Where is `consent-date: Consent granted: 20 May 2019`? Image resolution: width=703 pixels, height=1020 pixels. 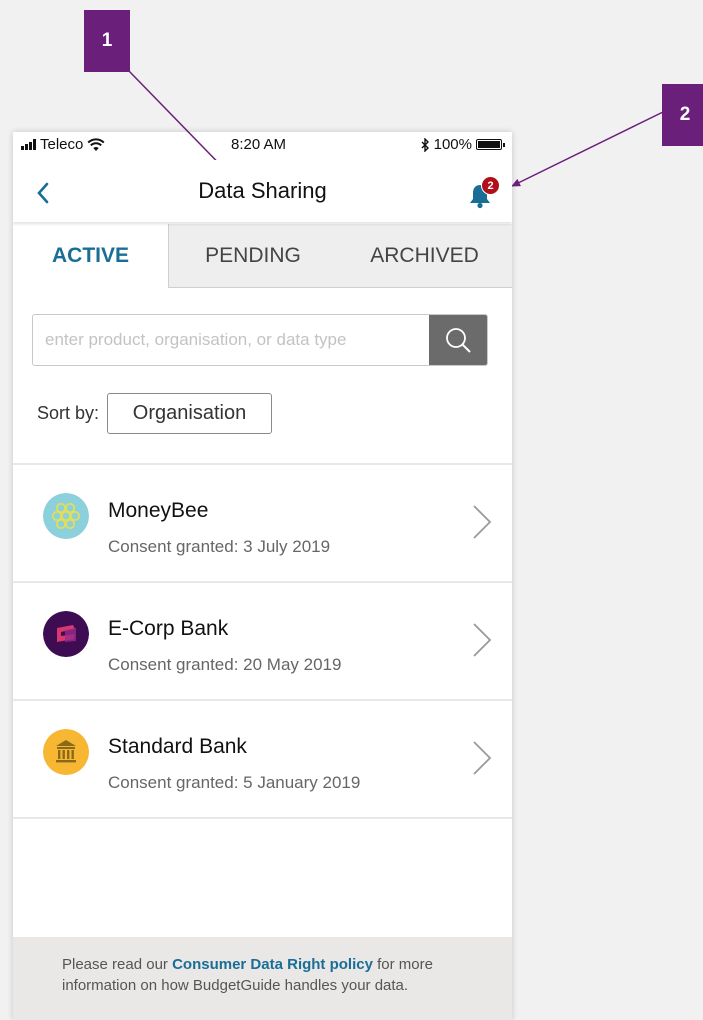
consent-date: Consent granted: 20 May 2019 is located at coordinates (225, 664).